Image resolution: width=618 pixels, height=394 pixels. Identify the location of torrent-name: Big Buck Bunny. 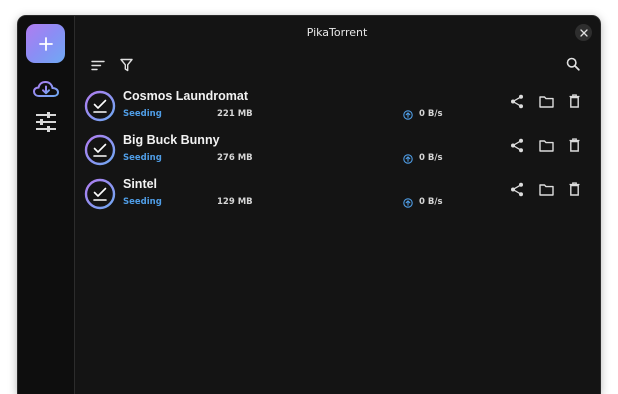
(171, 140).